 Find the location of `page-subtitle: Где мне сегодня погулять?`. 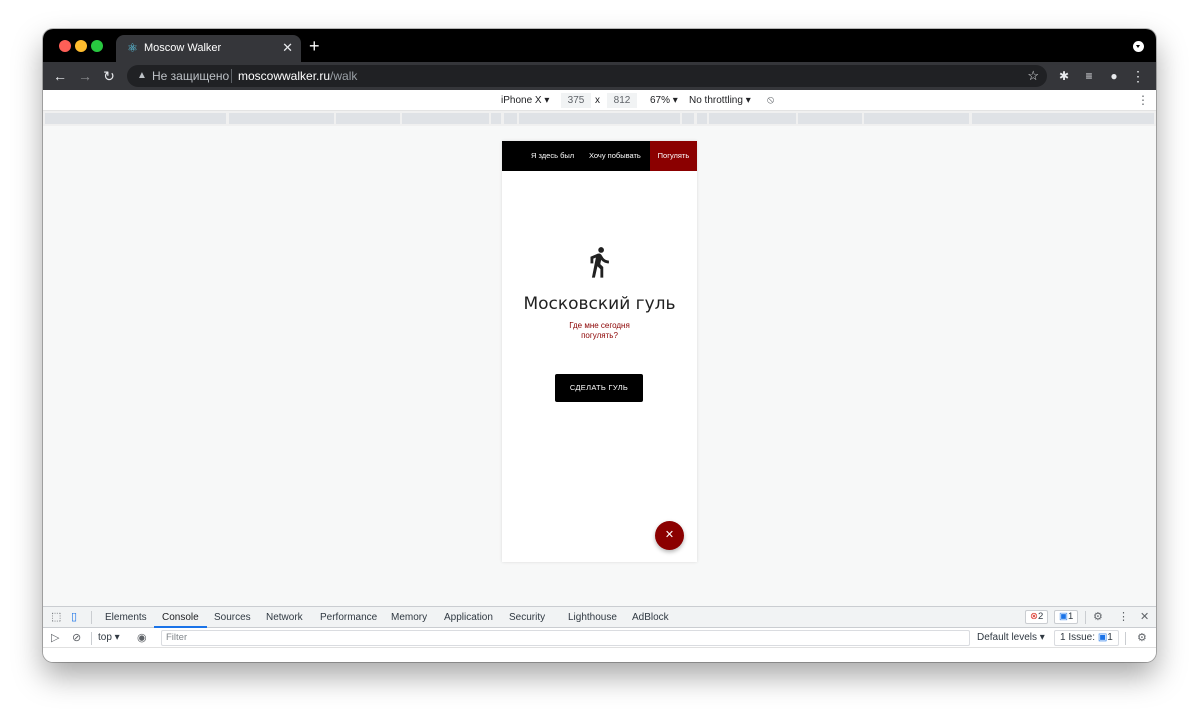

page-subtitle: Где мне сегодня погулять? is located at coordinates (599, 330).